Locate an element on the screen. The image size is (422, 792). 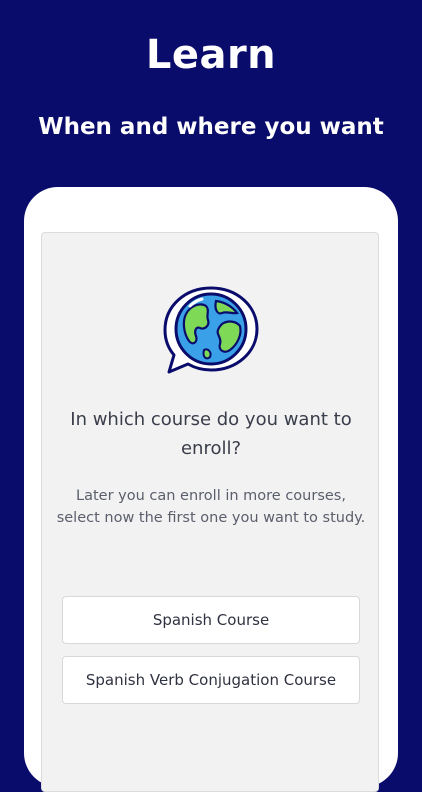
spanish-course-button: Spanish Course is located at coordinates (211, 620).